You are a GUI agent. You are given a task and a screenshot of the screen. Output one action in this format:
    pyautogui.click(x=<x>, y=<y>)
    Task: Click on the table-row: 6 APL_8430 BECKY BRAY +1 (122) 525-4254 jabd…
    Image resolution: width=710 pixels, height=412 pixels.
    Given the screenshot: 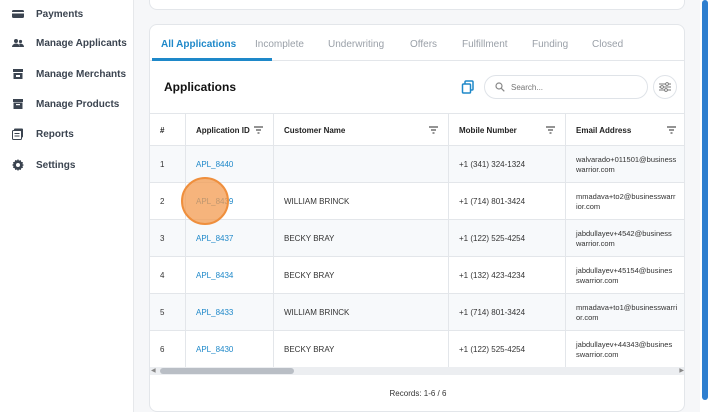 What is the action you would take?
    pyautogui.click(x=417, y=349)
    